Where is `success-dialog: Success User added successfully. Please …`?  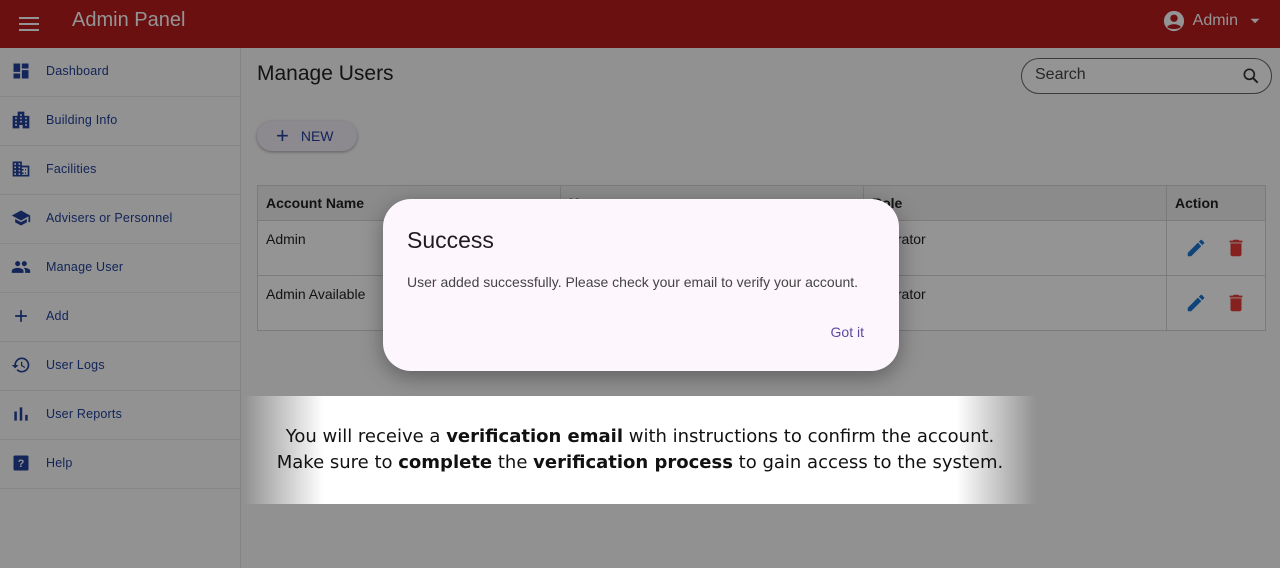 success-dialog: Success User added successfully. Please … is located at coordinates (641, 285).